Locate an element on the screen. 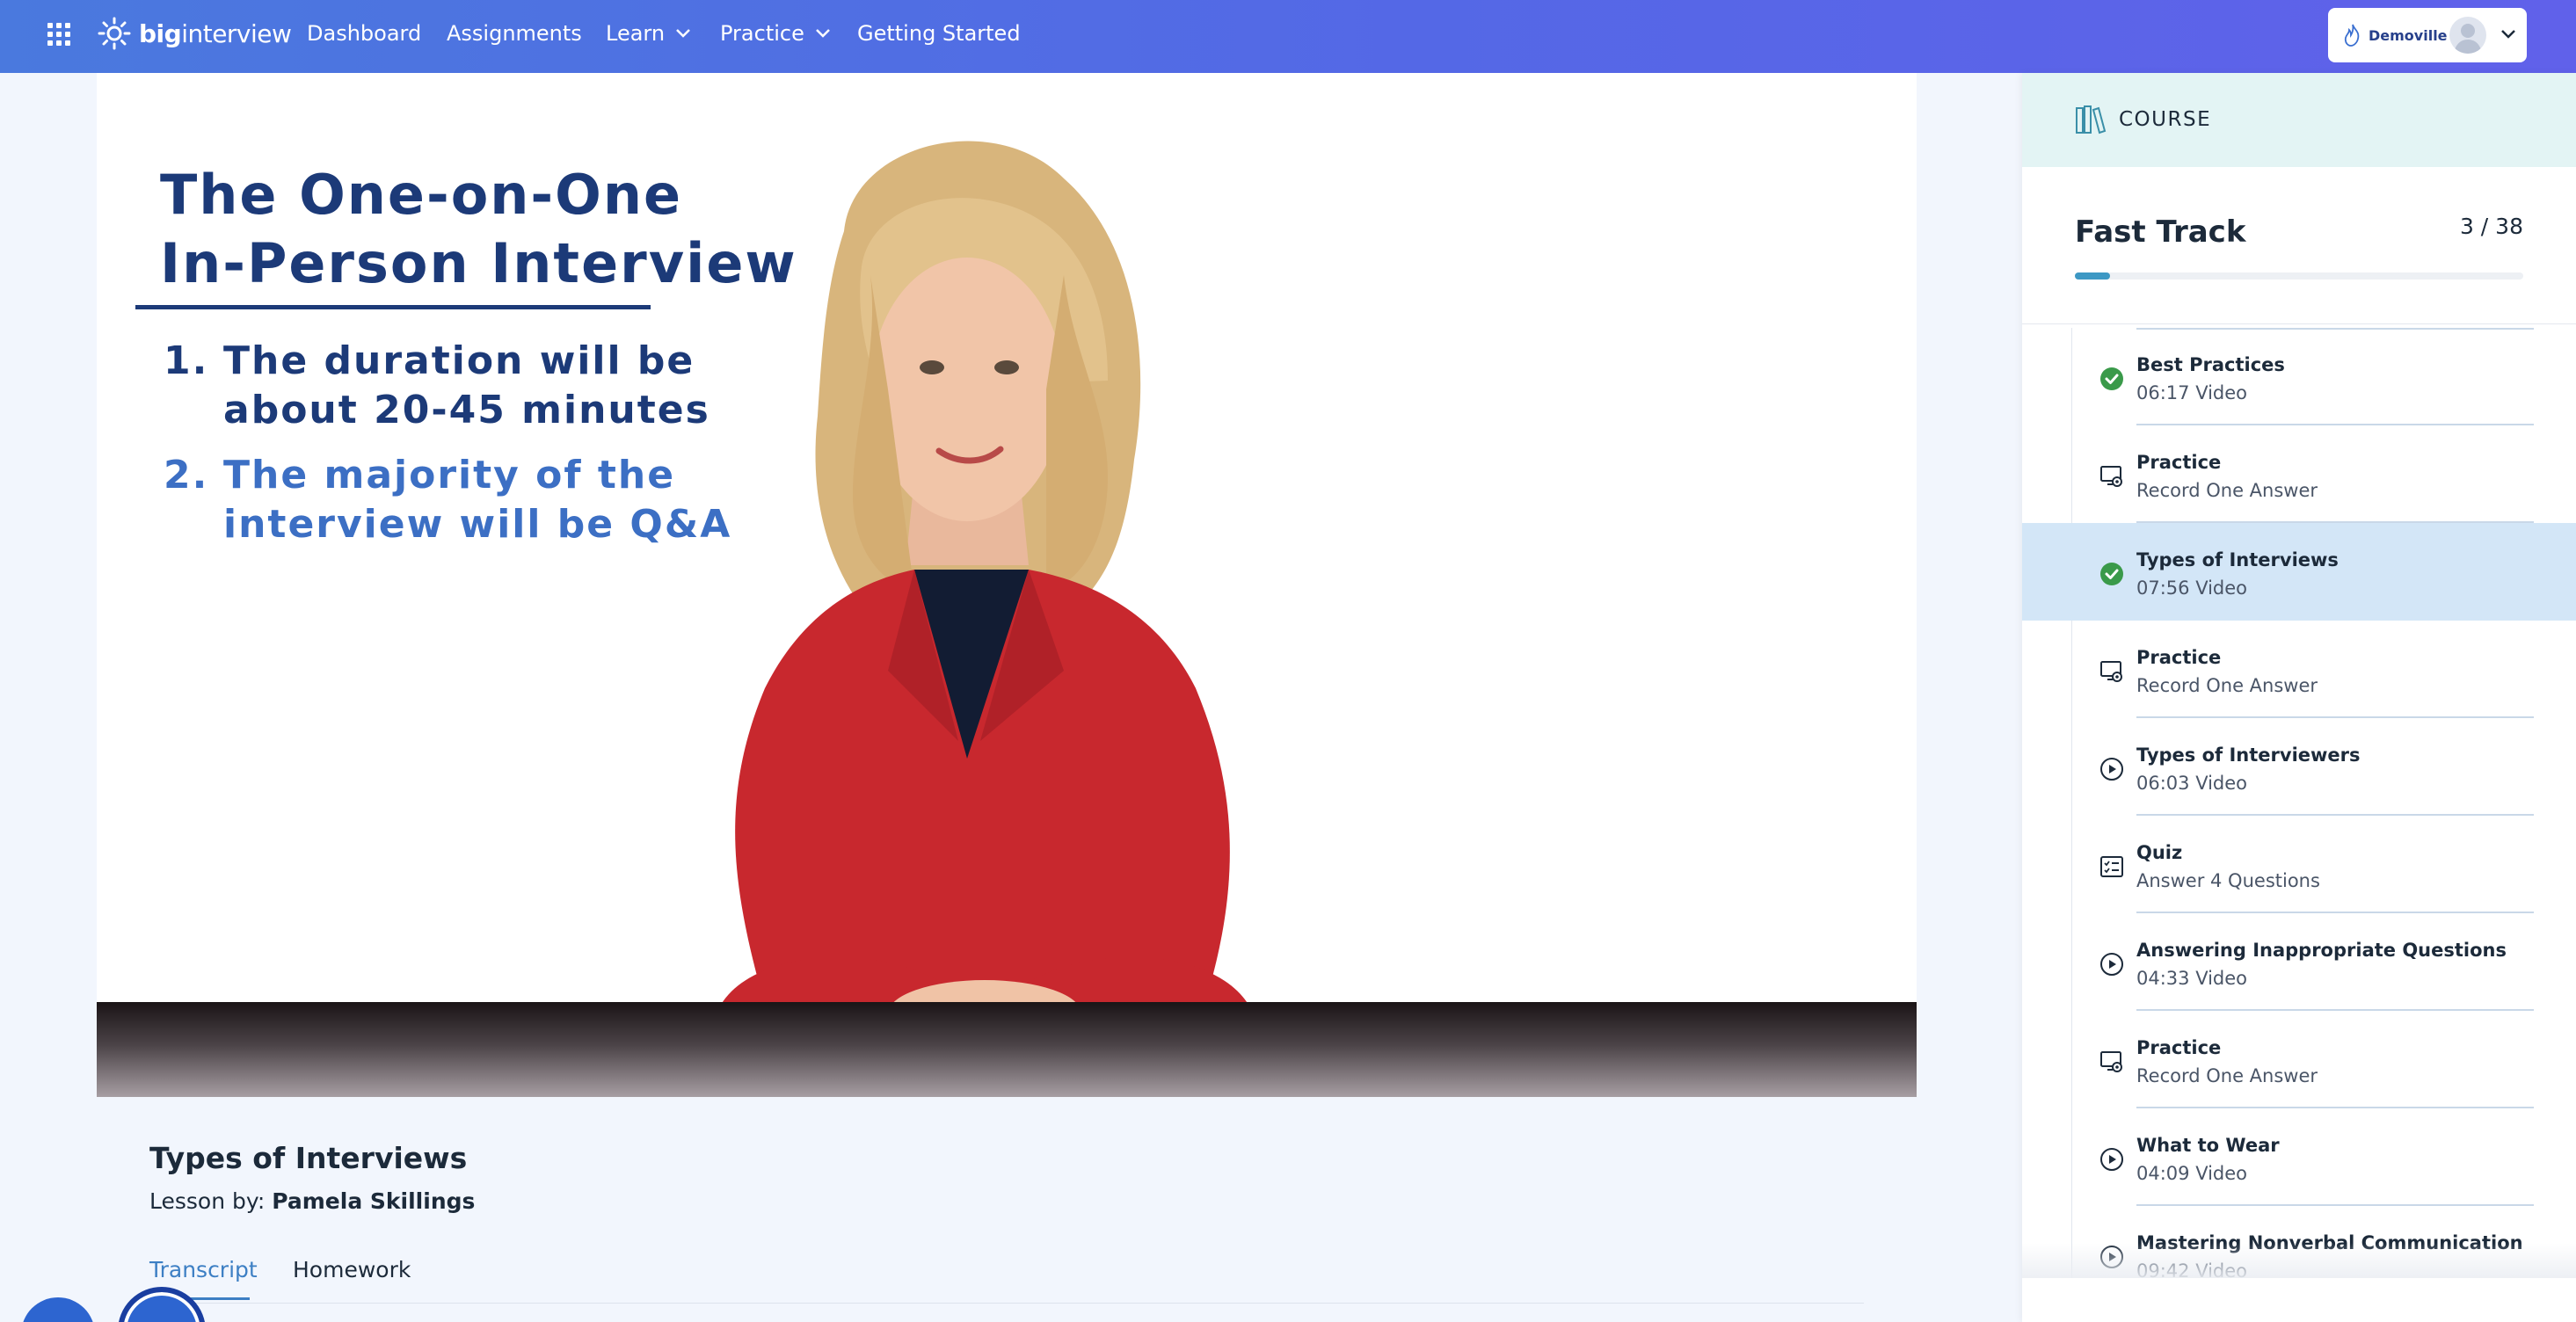 This screenshot has width=2576, height=1322. lesson-item-title: Quiz is located at coordinates (2159, 852).